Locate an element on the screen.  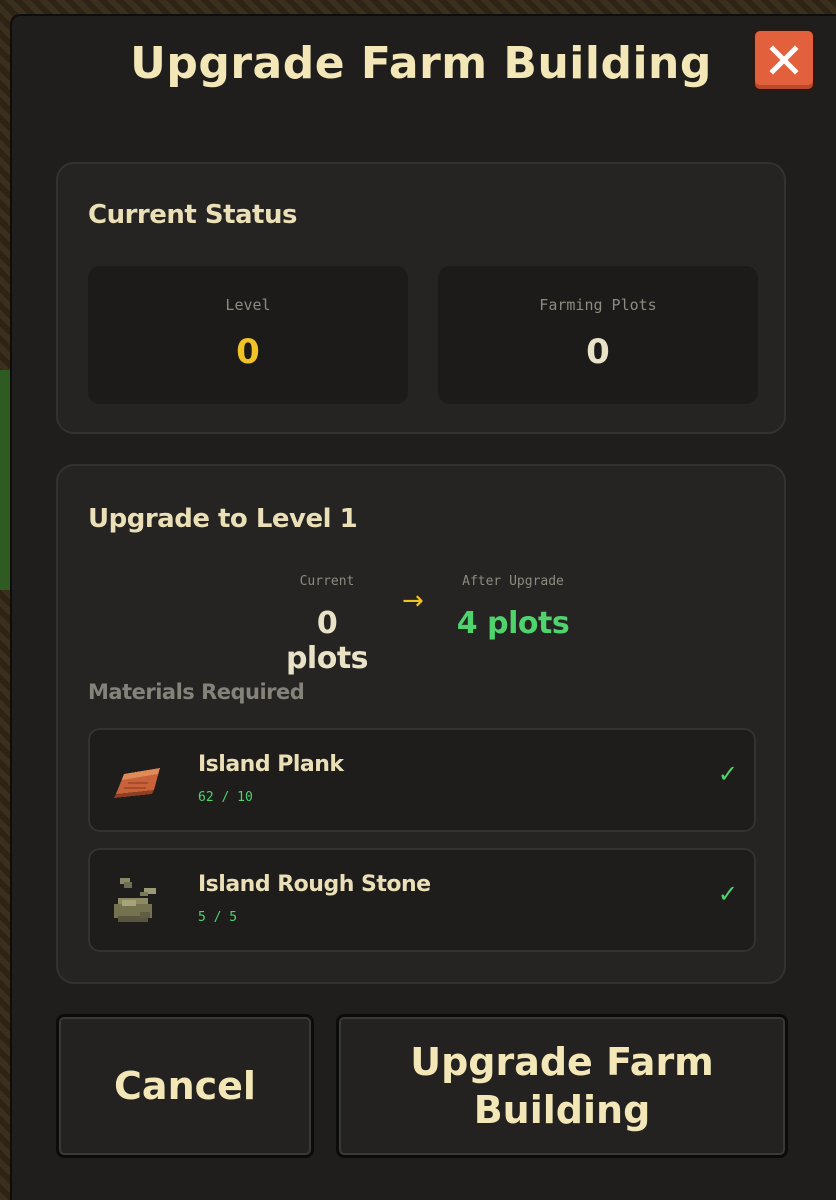
material-name: Island Rough Stone is located at coordinates (314, 884).